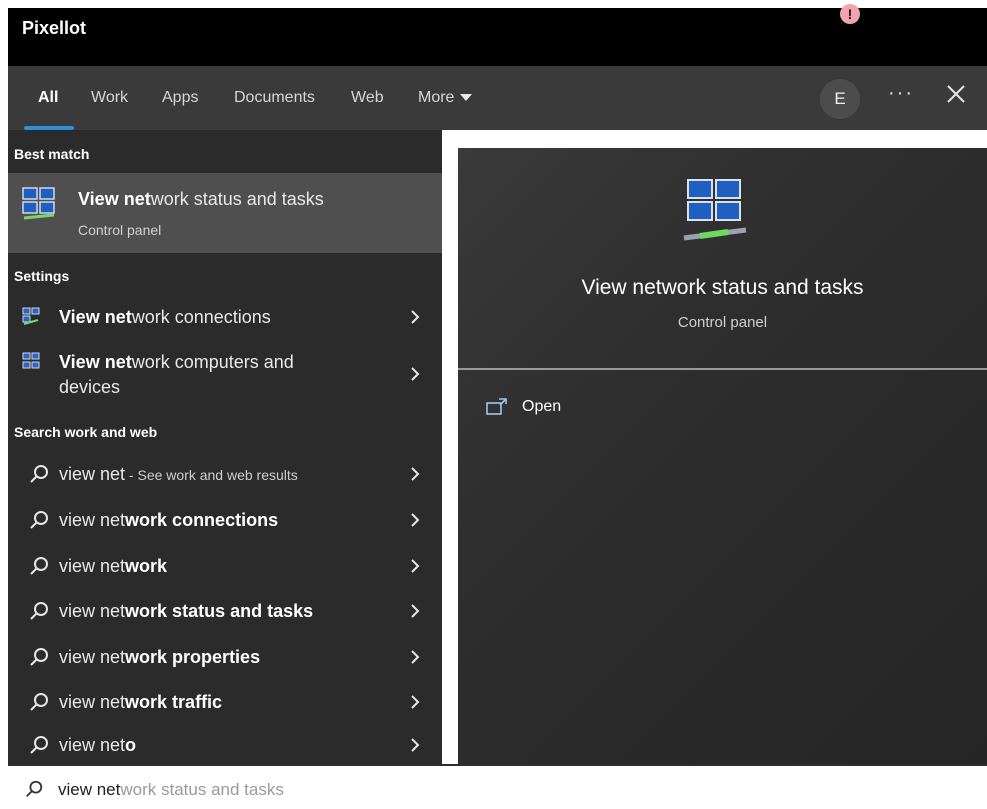 This screenshot has width=987, height=809. I want to click on search-autocomplete-text: work status and tasks, so click(202, 789).